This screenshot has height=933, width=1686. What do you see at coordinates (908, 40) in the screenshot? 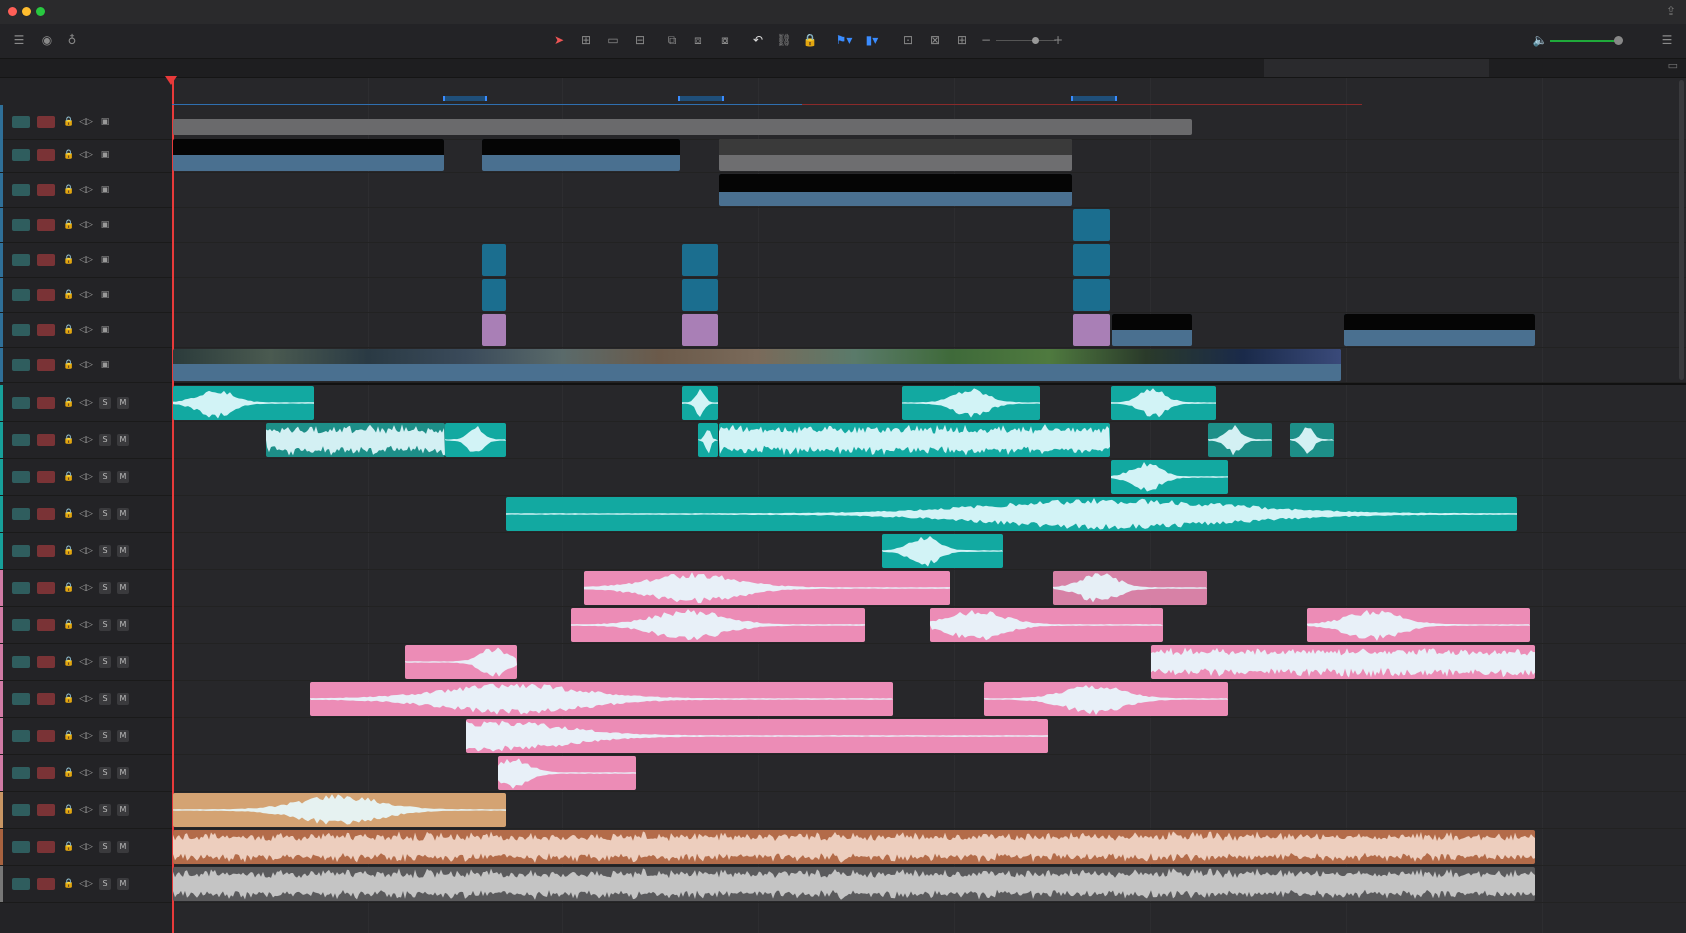
I see `zoom-full-icon: ⊡` at bounding box center [908, 40].